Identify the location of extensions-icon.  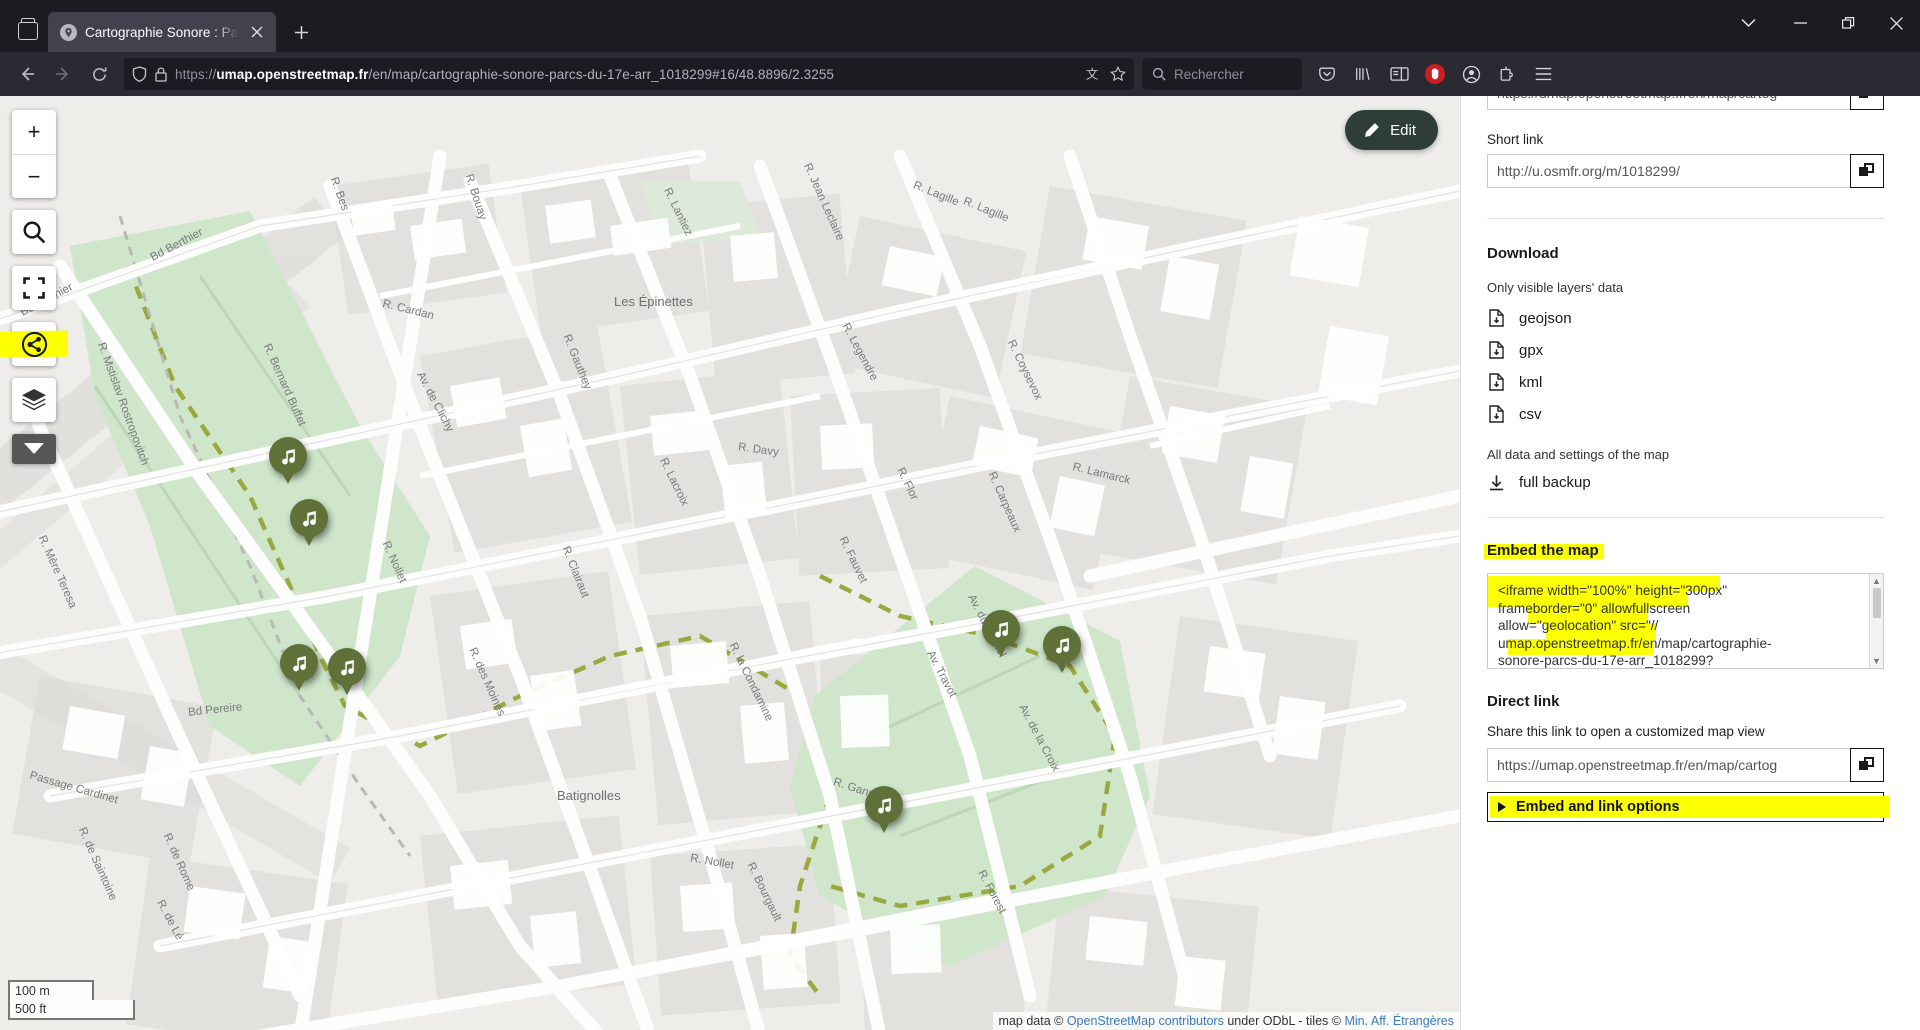
(1507, 74).